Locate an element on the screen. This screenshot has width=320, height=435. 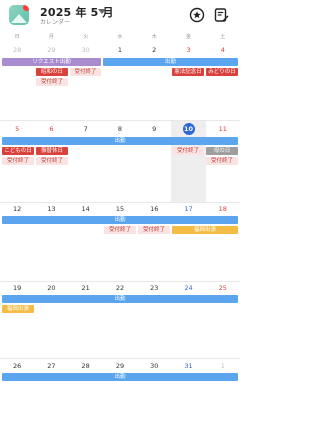
weekday-label: 水 is located at coordinates (120, 37).